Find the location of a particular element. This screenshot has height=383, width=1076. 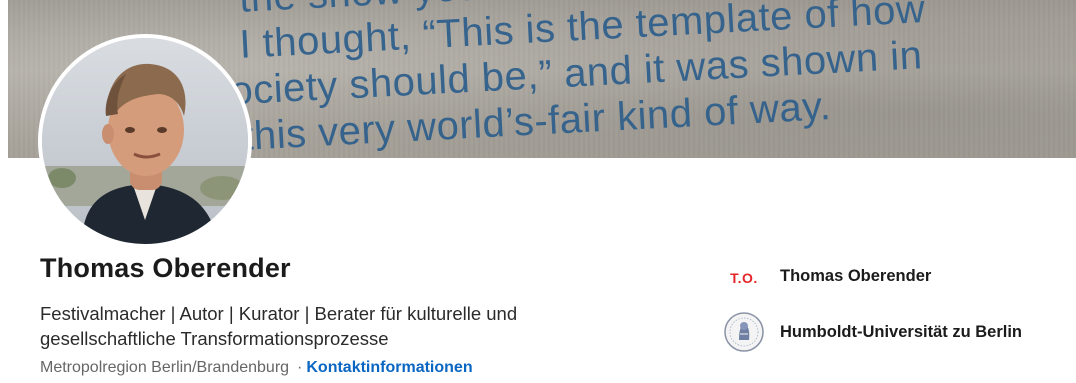

profile-location: Metropolregion Berlin/Brandenburg is located at coordinates (165, 367).